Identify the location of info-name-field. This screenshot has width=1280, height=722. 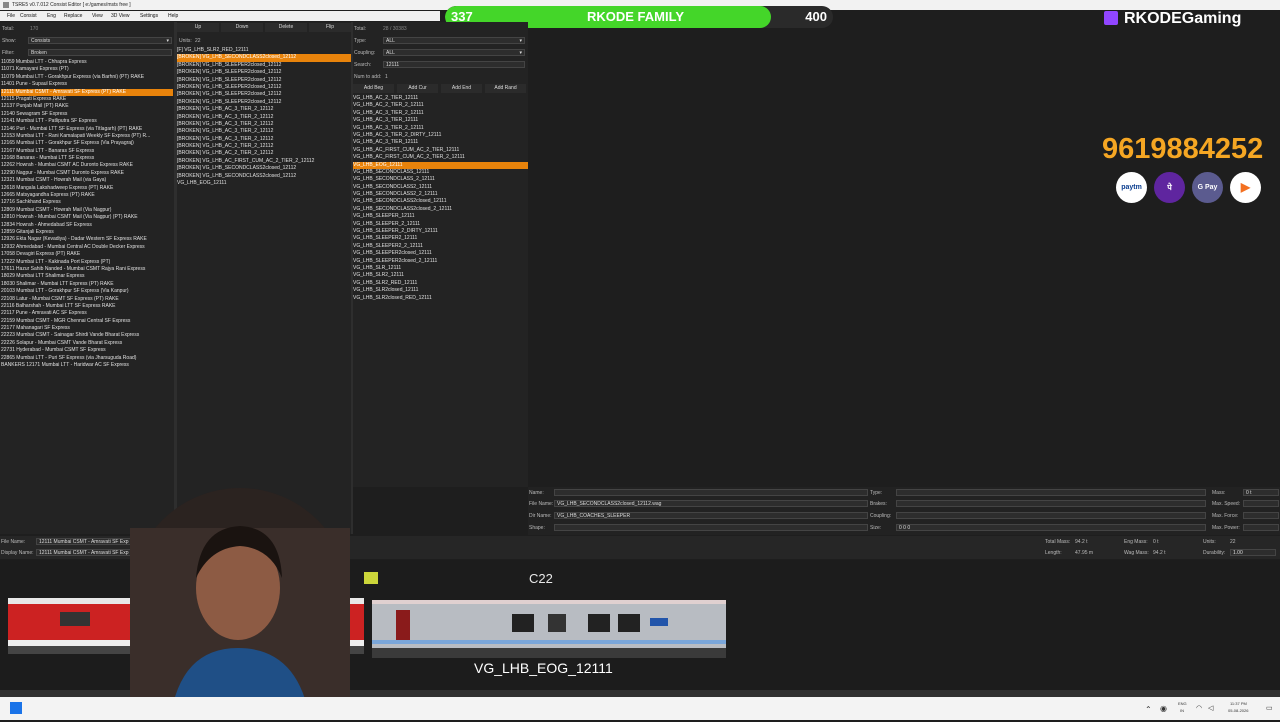
(711, 492).